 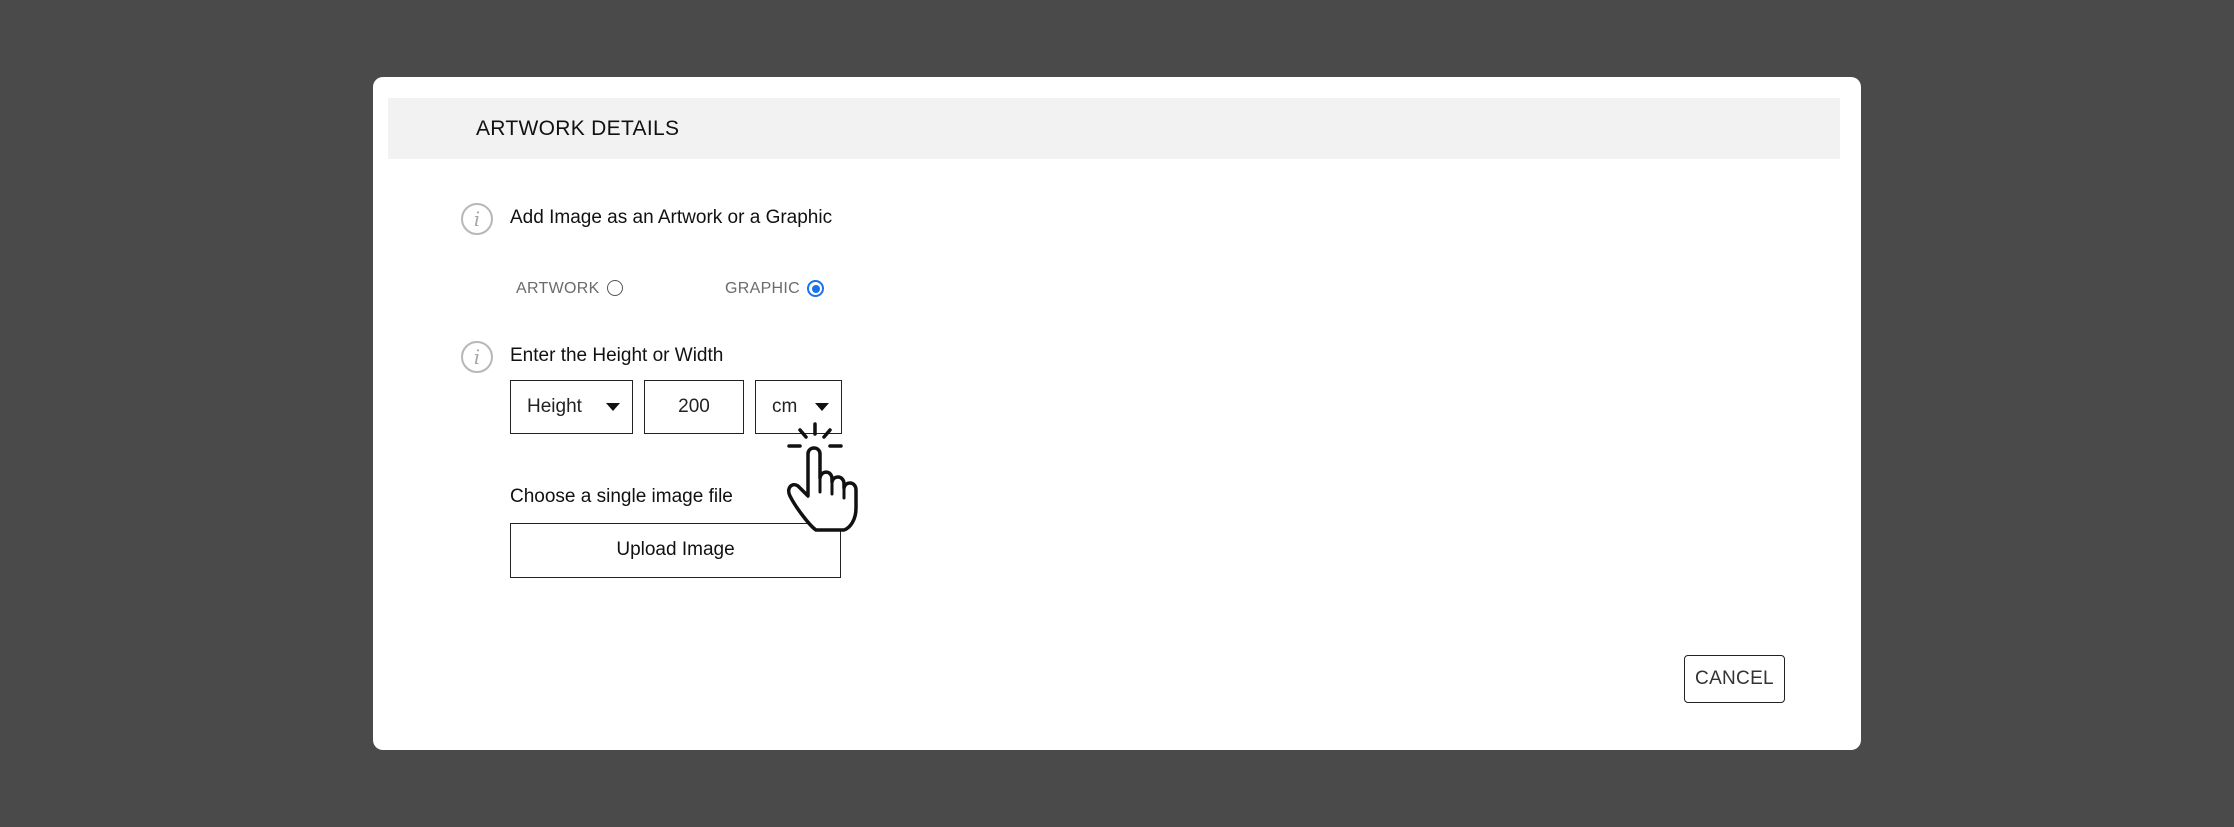 What do you see at coordinates (1114, 128) in the screenshot?
I see `dialog-header: ARTWORK DETAILS` at bounding box center [1114, 128].